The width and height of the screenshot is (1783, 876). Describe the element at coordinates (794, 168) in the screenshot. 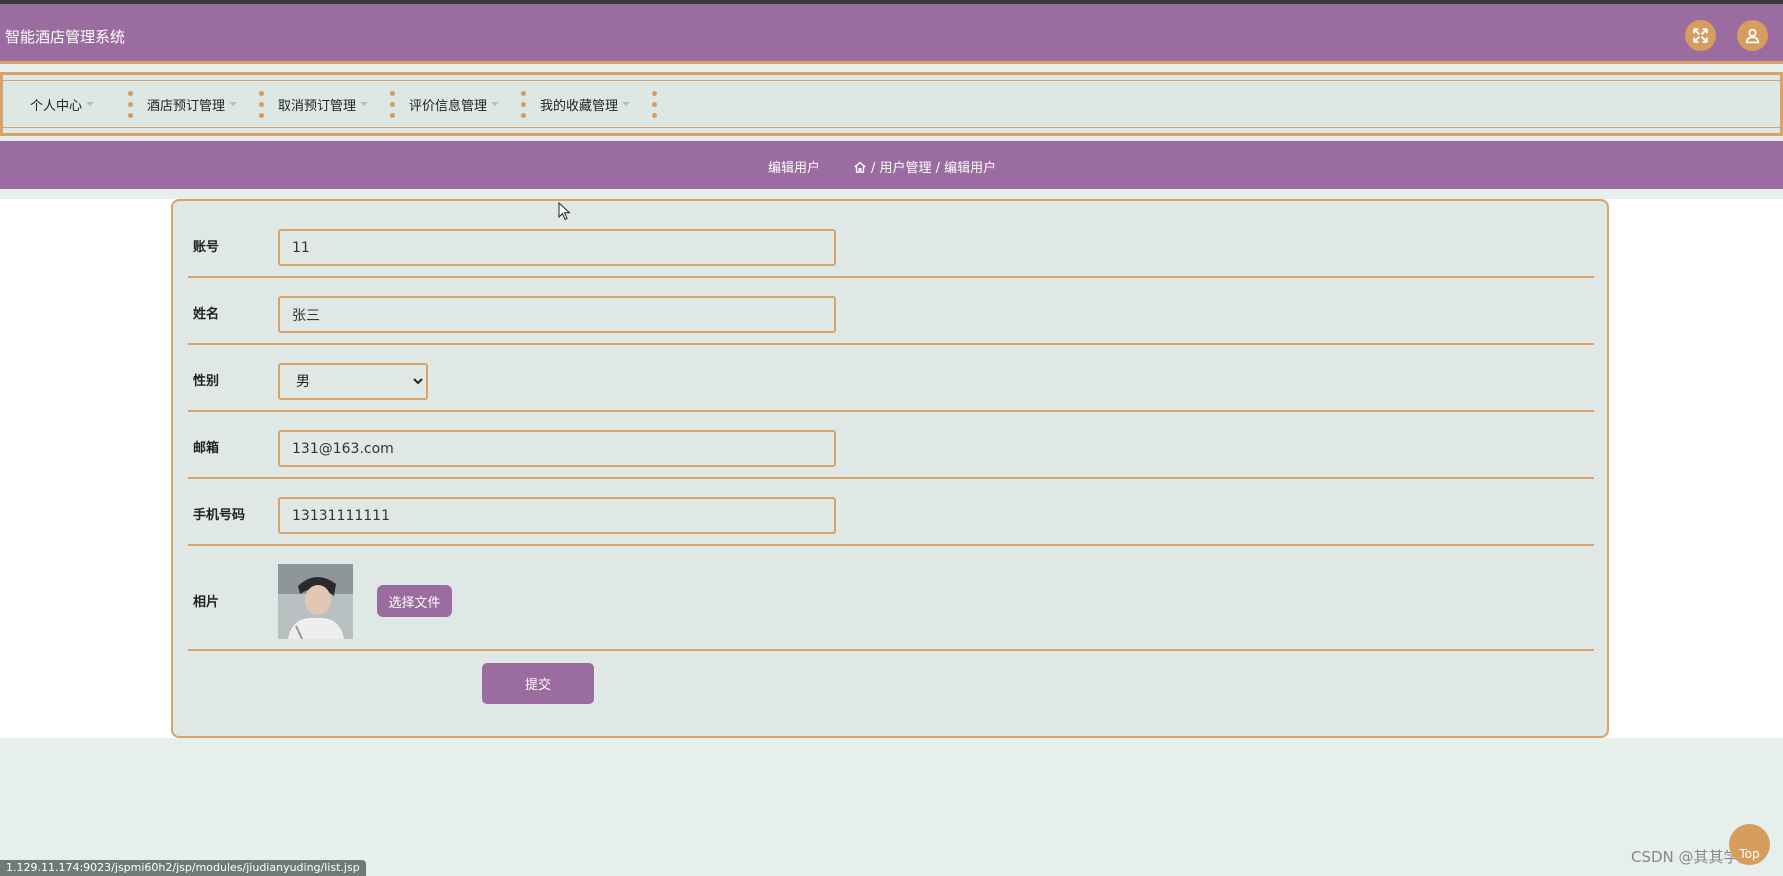

I see `page-title: 编辑用户` at that location.